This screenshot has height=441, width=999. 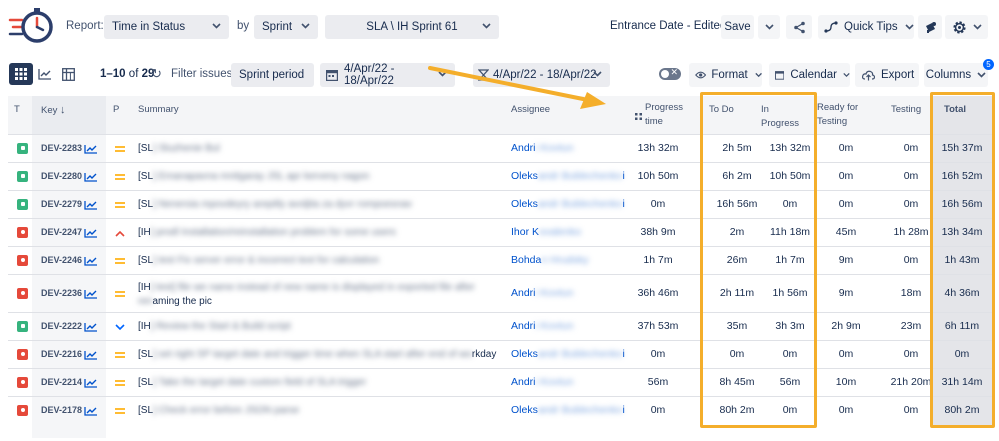 I want to click on annotation-arrow, so click(x=517, y=87).